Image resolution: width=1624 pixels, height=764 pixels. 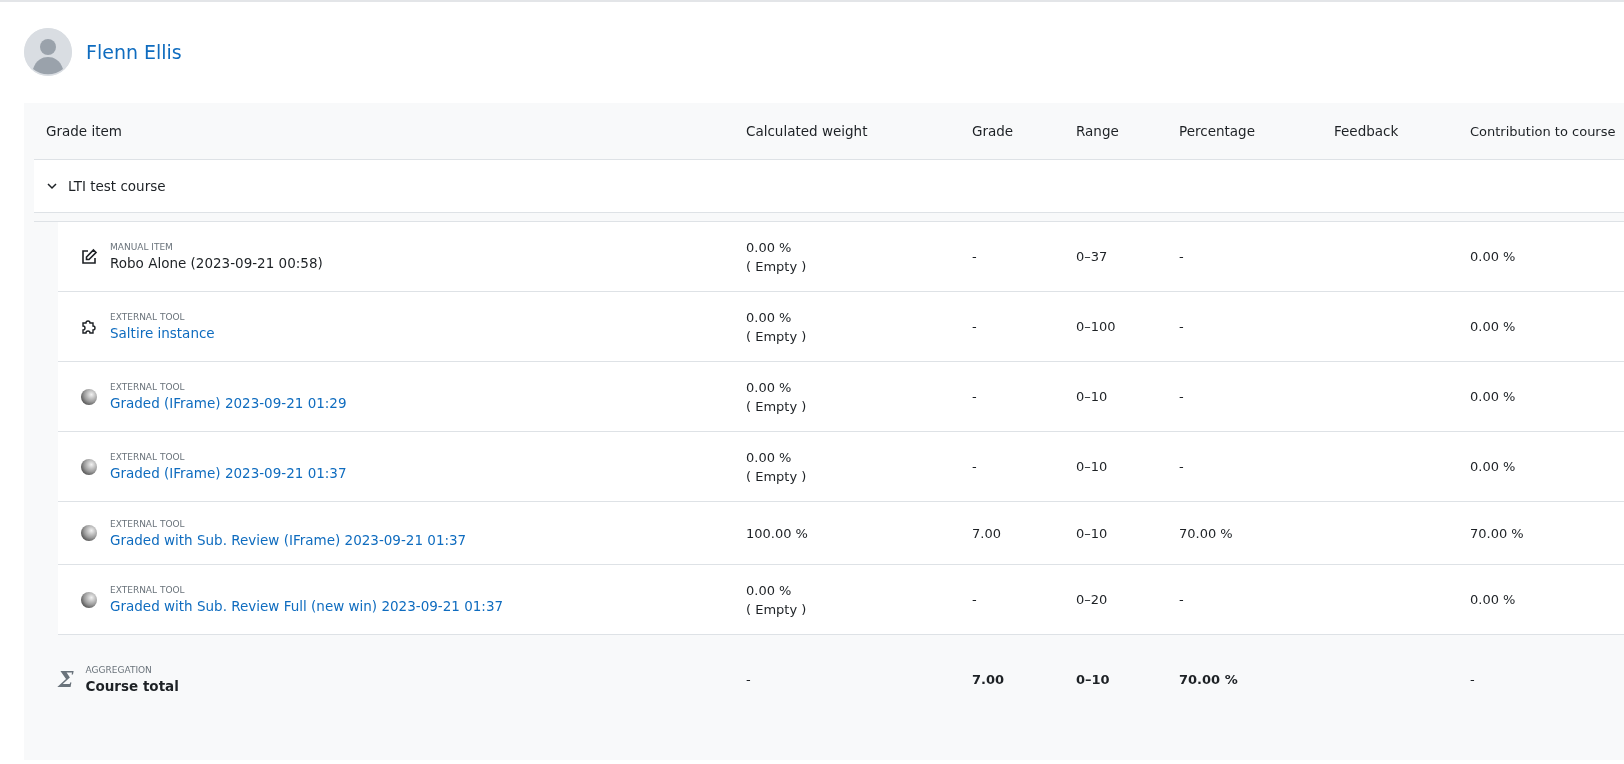 What do you see at coordinates (52, 186) in the screenshot?
I see `chevron-down-icon` at bounding box center [52, 186].